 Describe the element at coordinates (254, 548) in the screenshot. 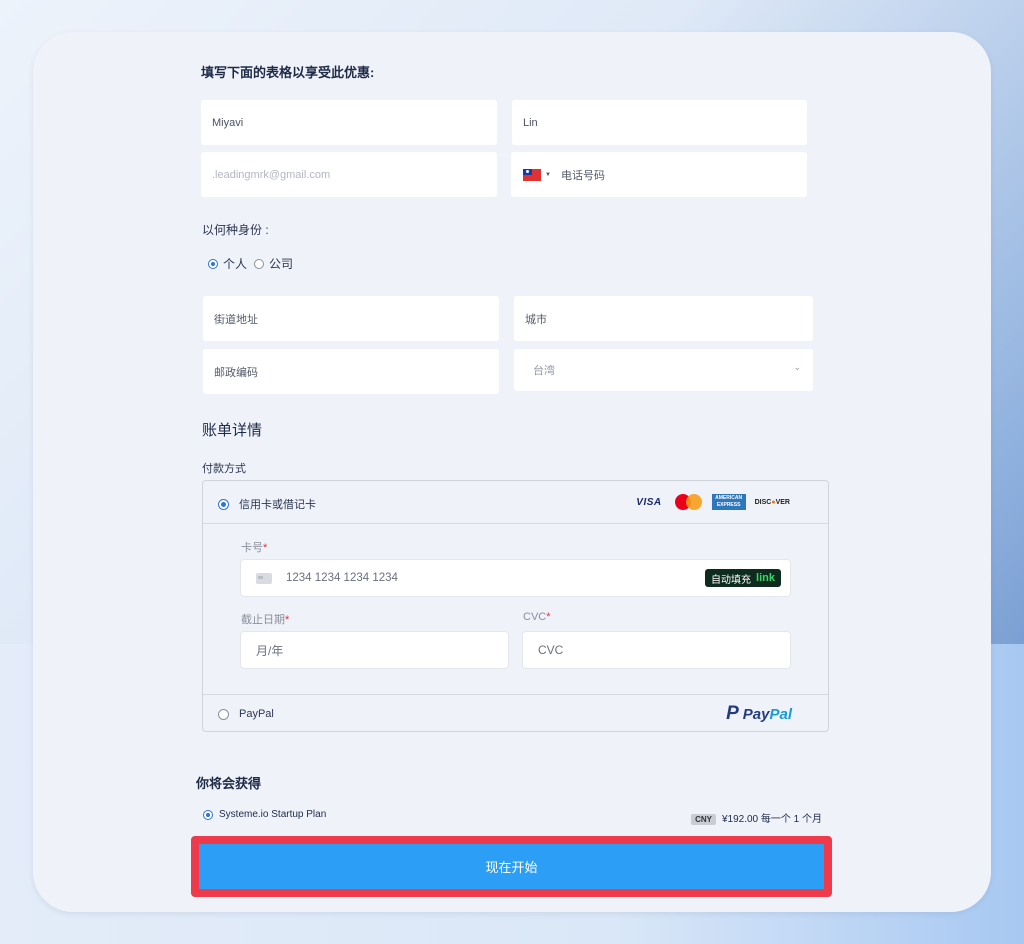

I see `card-number-label: 卡号*` at that location.